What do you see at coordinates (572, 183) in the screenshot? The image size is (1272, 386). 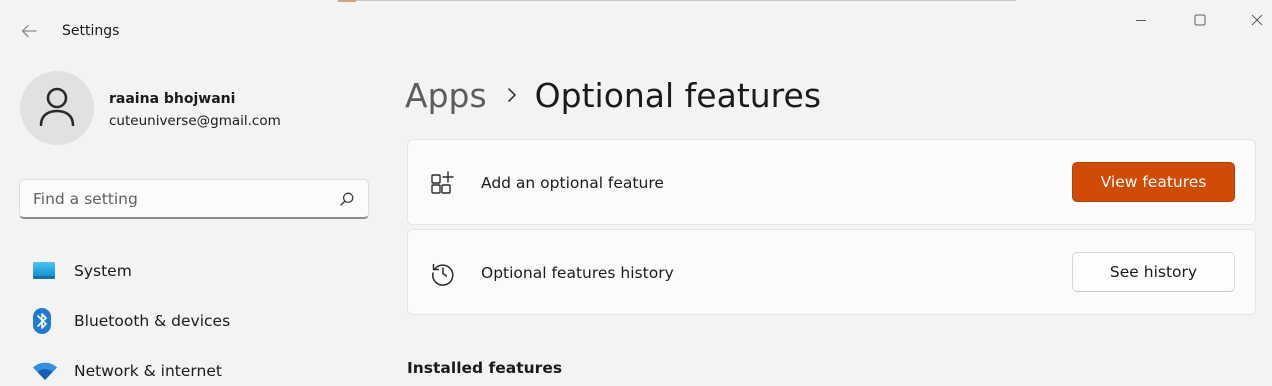 I see `add-feature-label: Add an optional feature` at bounding box center [572, 183].